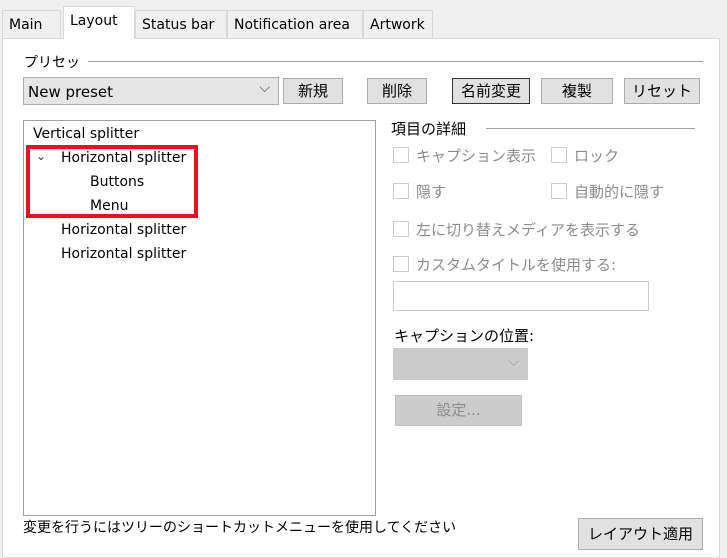 This screenshot has height=558, width=727. Describe the element at coordinates (640, 534) in the screenshot. I see `apply-layout-button: レイアウト適用` at that location.